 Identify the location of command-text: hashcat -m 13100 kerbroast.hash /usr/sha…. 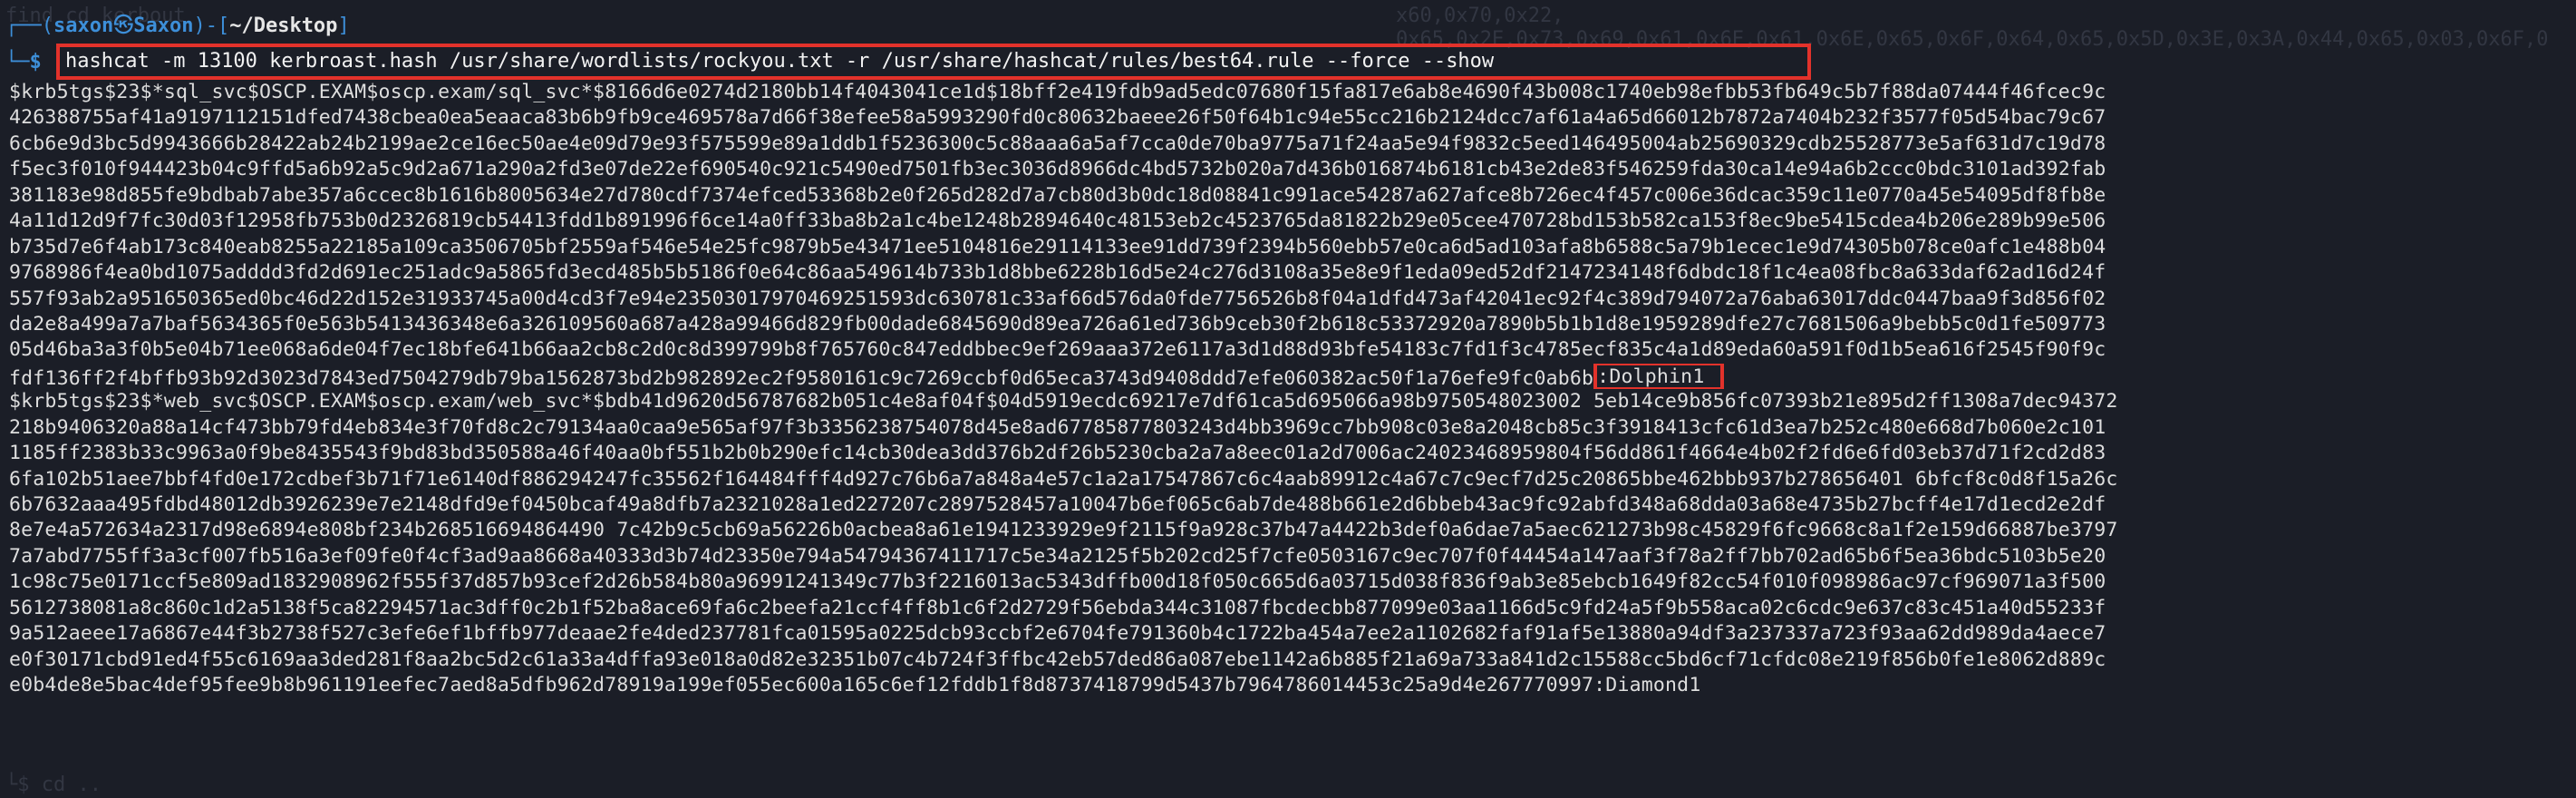
(779, 61).